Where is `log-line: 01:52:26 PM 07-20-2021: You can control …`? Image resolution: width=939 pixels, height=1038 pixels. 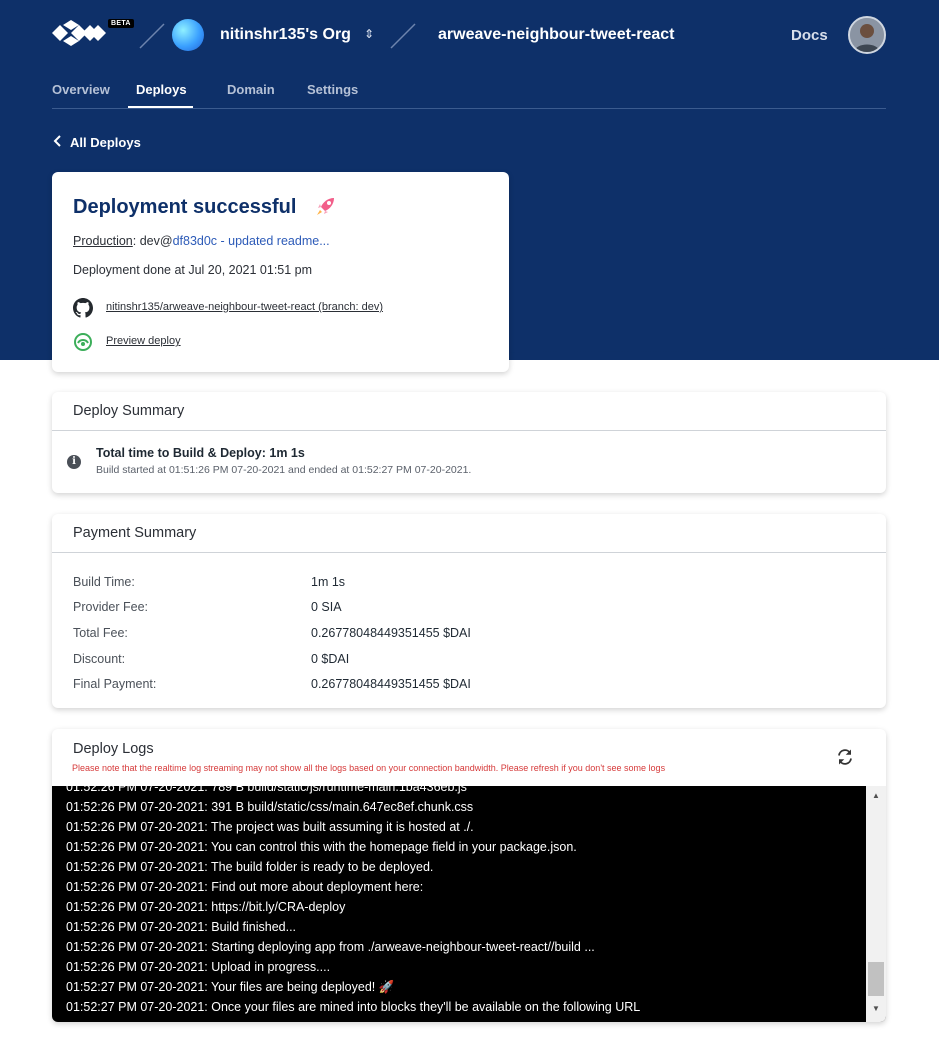
log-line: 01:52:26 PM 07-20-2021: You can control … is located at coordinates (321, 847).